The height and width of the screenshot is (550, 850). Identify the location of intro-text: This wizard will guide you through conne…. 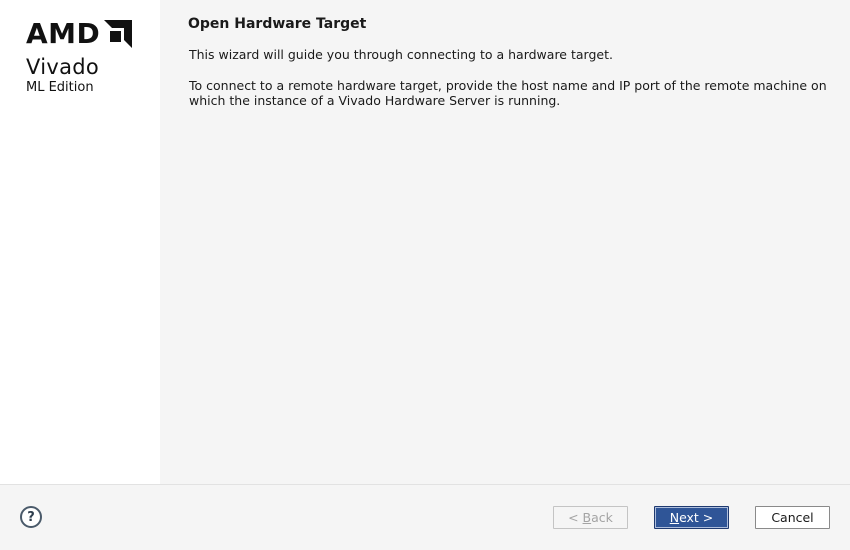
(401, 54).